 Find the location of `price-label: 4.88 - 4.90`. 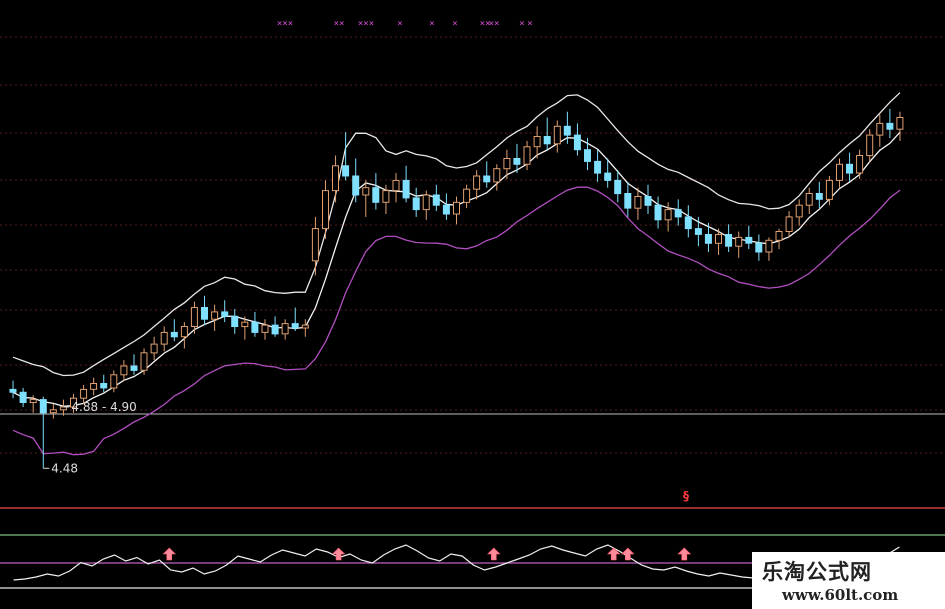

price-label: 4.88 - 4.90 is located at coordinates (103, 407).